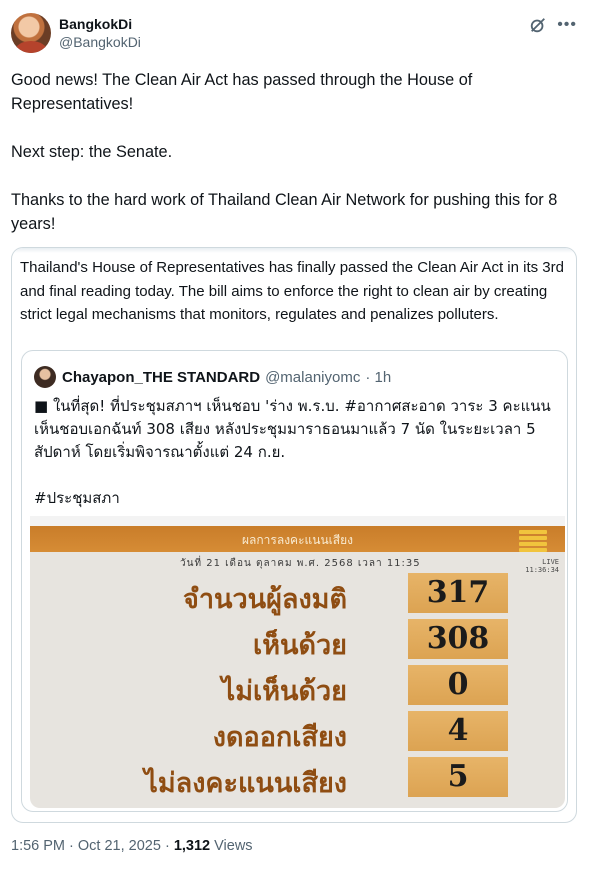 The image size is (591, 870). I want to click on vote-screen-title-bar: ผลการลงคะแนนเสียง, so click(297, 539).